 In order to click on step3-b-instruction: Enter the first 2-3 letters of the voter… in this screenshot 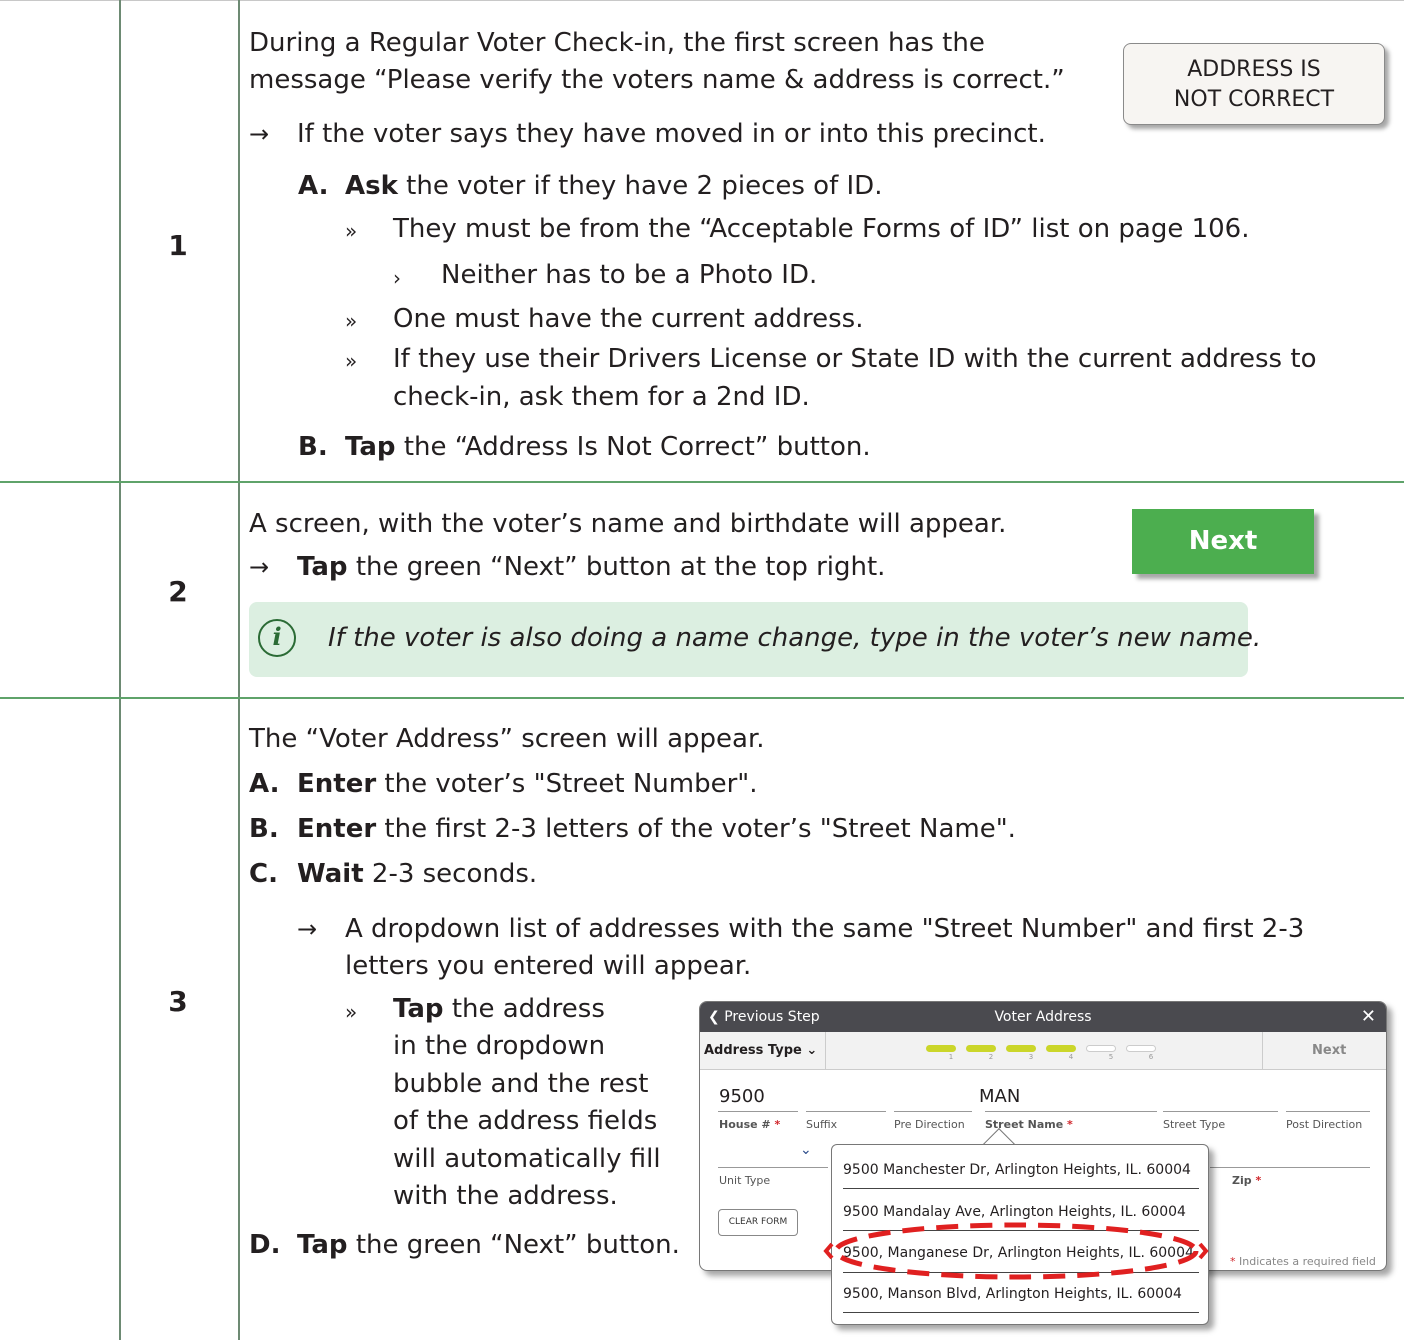, I will do `click(656, 829)`.